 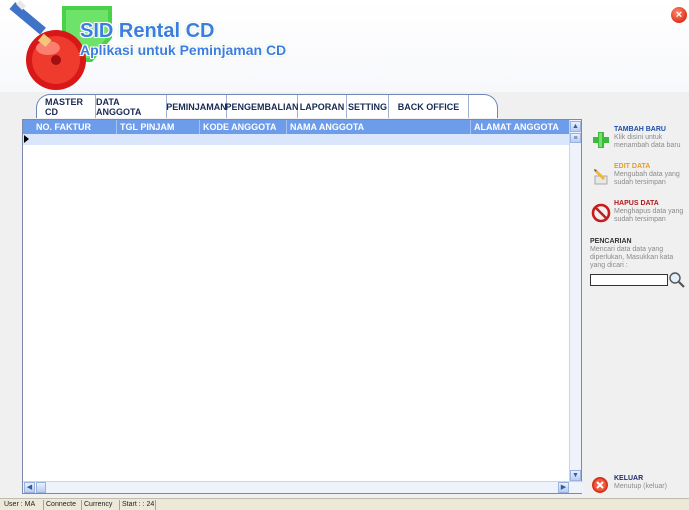 What do you see at coordinates (601, 140) in the screenshot?
I see `plus-icon` at bounding box center [601, 140].